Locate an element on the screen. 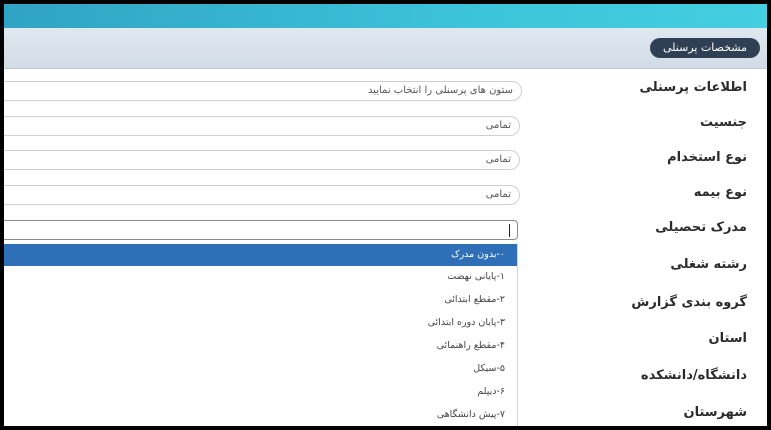 The height and width of the screenshot is (430, 771). insurance-type-select: تمامی is located at coordinates (262, 195).